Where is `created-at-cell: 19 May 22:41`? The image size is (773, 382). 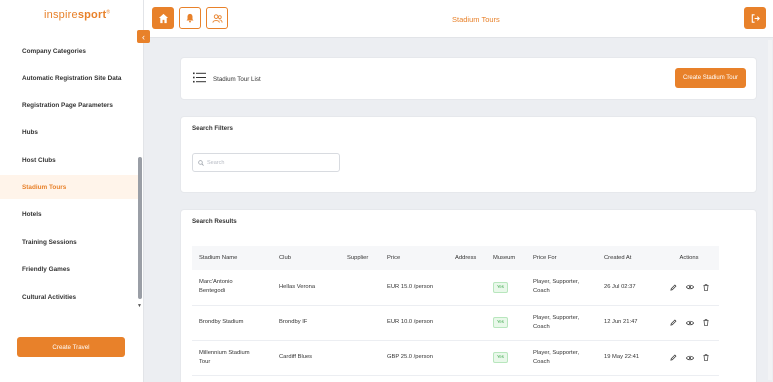 created-at-cell: 19 May 22:41 is located at coordinates (622, 357).